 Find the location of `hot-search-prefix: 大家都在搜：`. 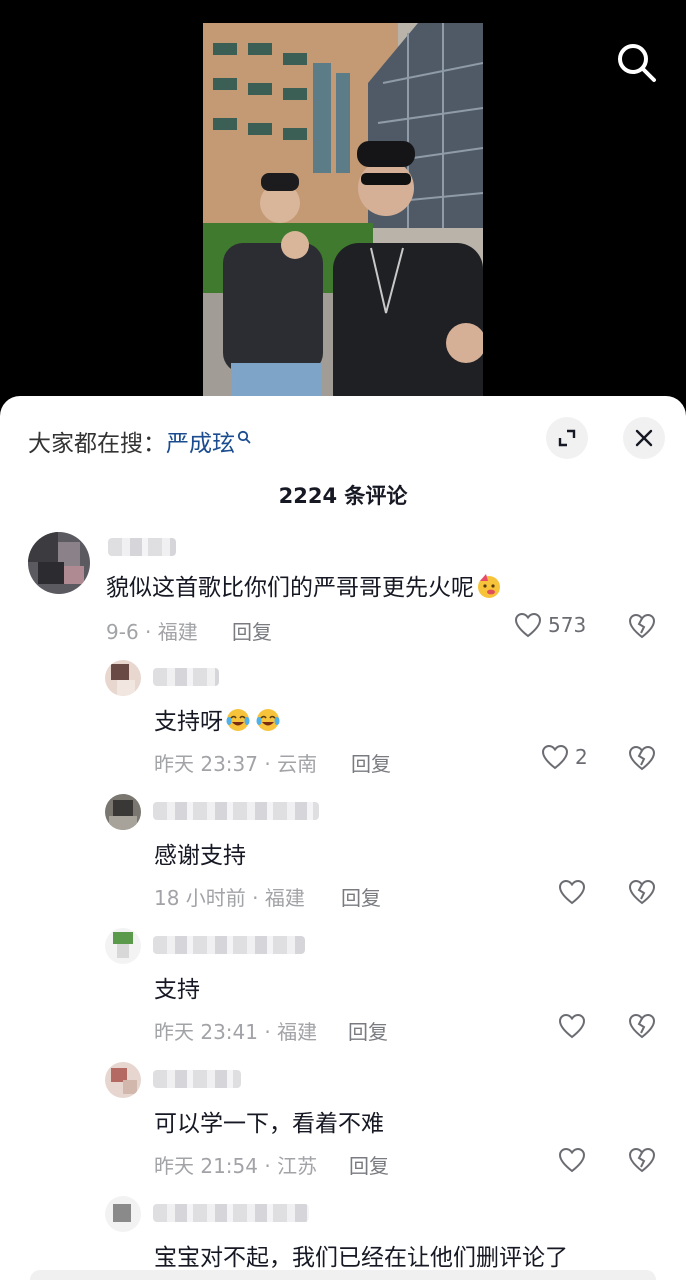

hot-search-prefix: 大家都在搜： is located at coordinates (97, 444).